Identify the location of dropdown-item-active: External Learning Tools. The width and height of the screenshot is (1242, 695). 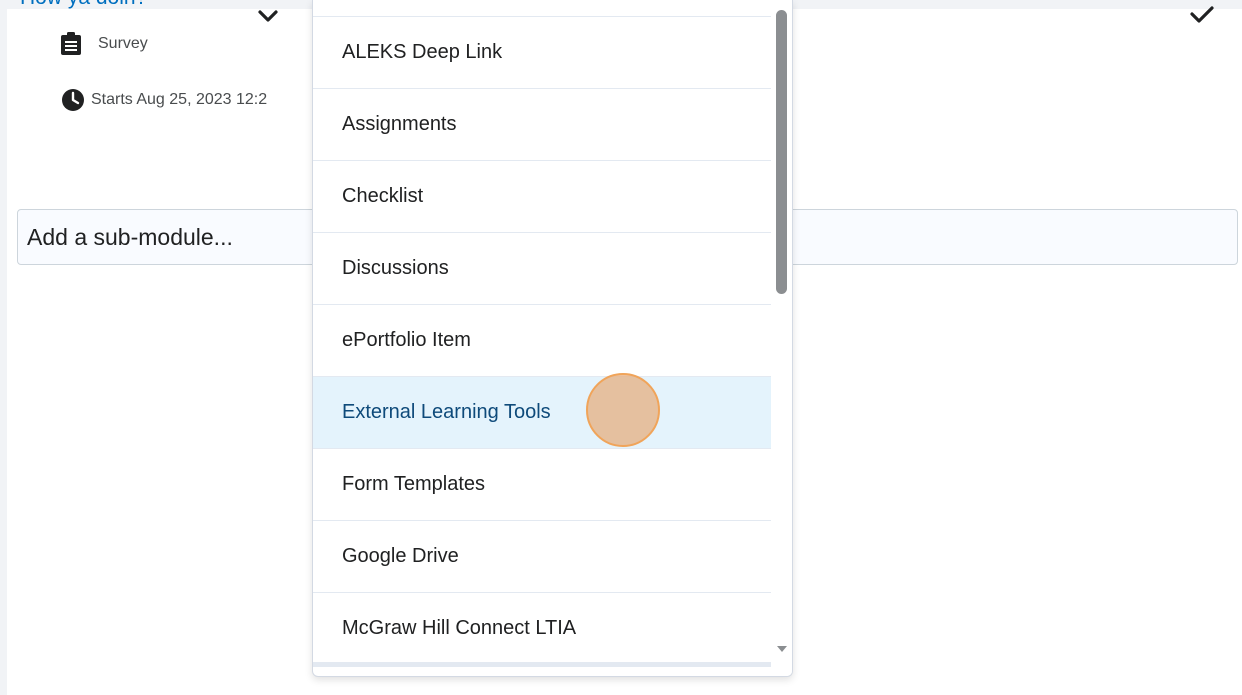
(542, 413).